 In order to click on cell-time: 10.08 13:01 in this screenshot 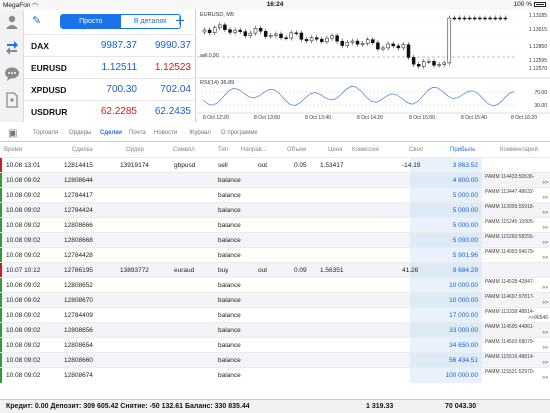, I will do `click(23, 165)`.